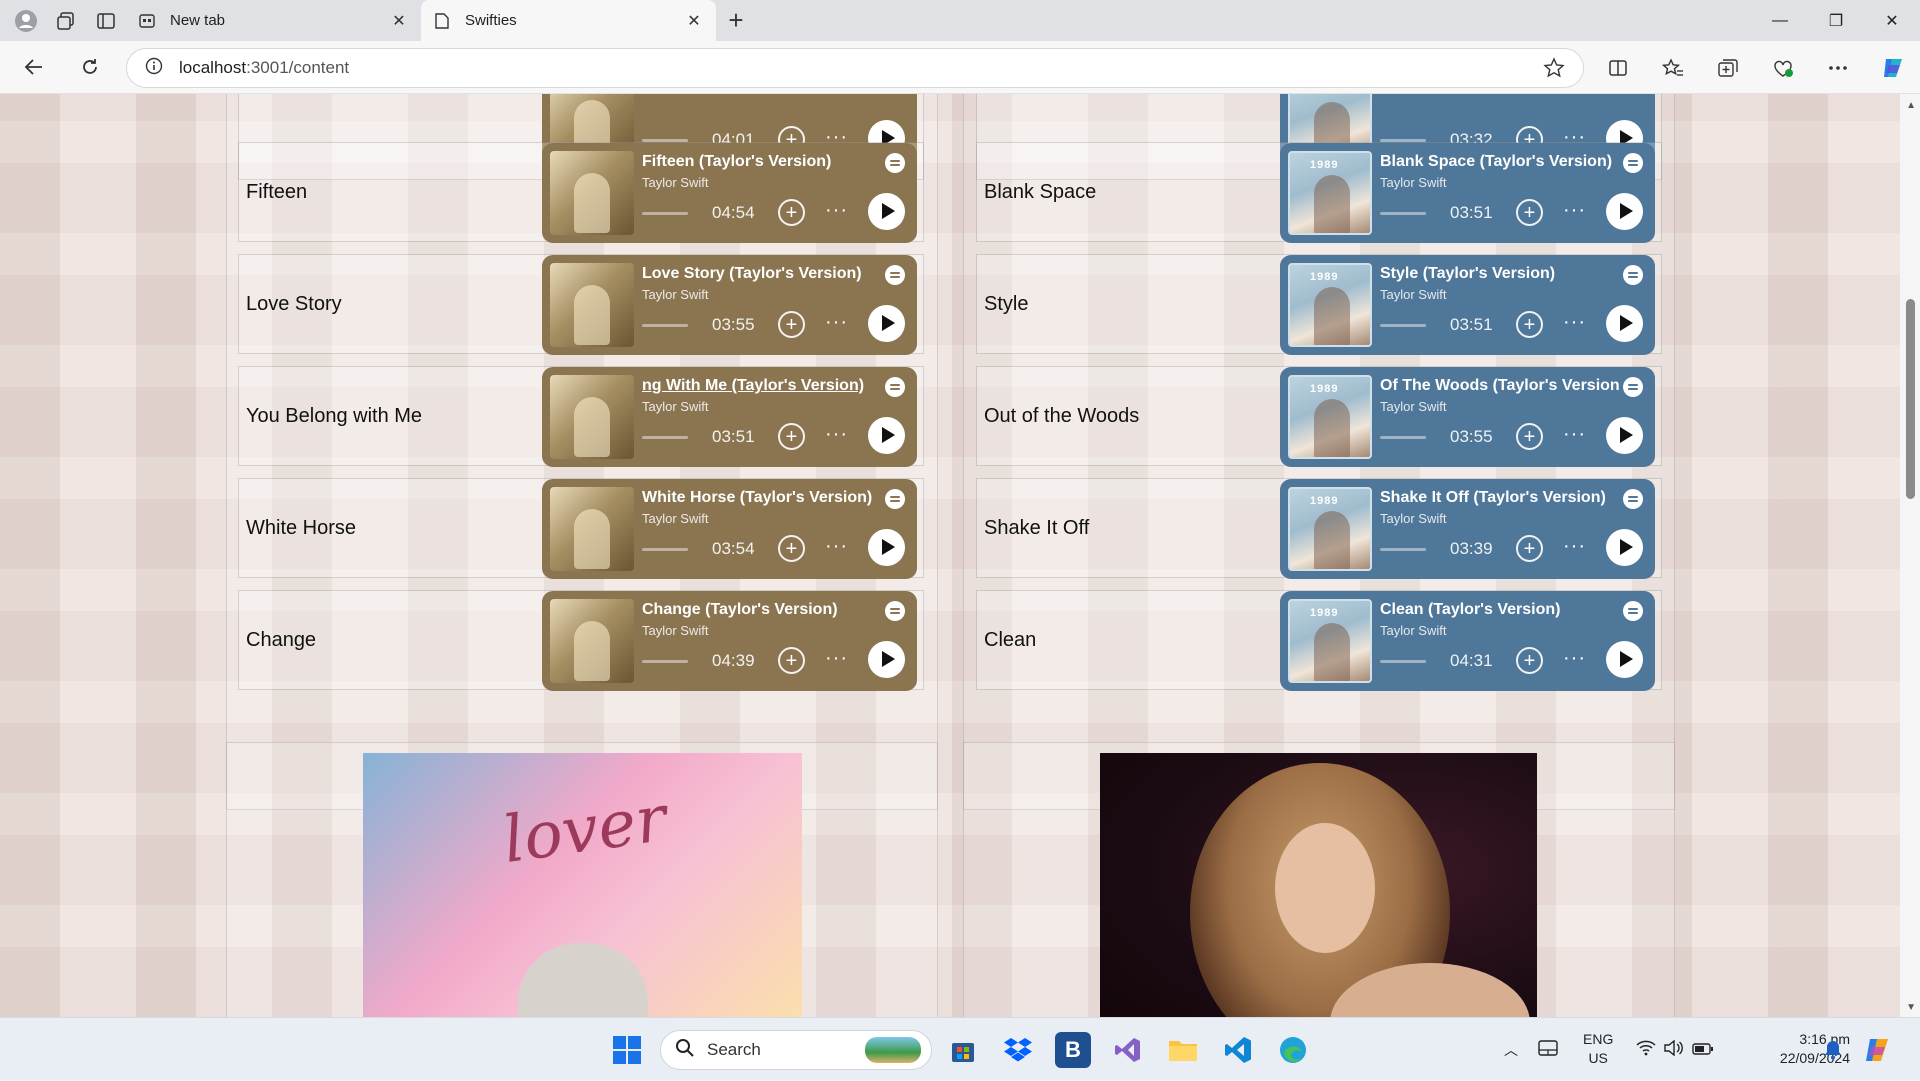  What do you see at coordinates (26, 20) in the screenshot?
I see `profile-icon` at bounding box center [26, 20].